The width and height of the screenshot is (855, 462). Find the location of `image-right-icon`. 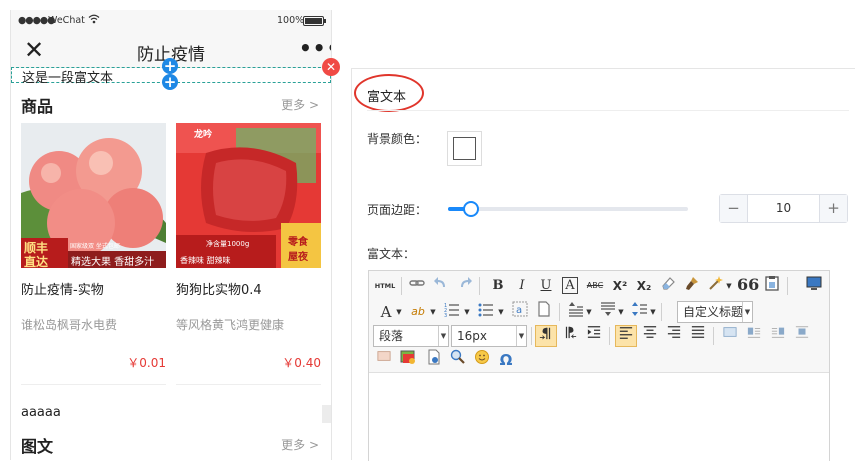

image-right-icon is located at coordinates (778, 336).